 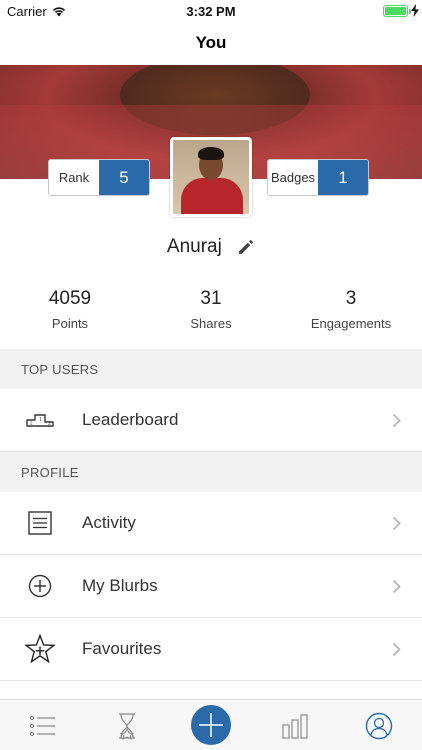 I want to click on menu-item-label: Activity, so click(x=109, y=522).